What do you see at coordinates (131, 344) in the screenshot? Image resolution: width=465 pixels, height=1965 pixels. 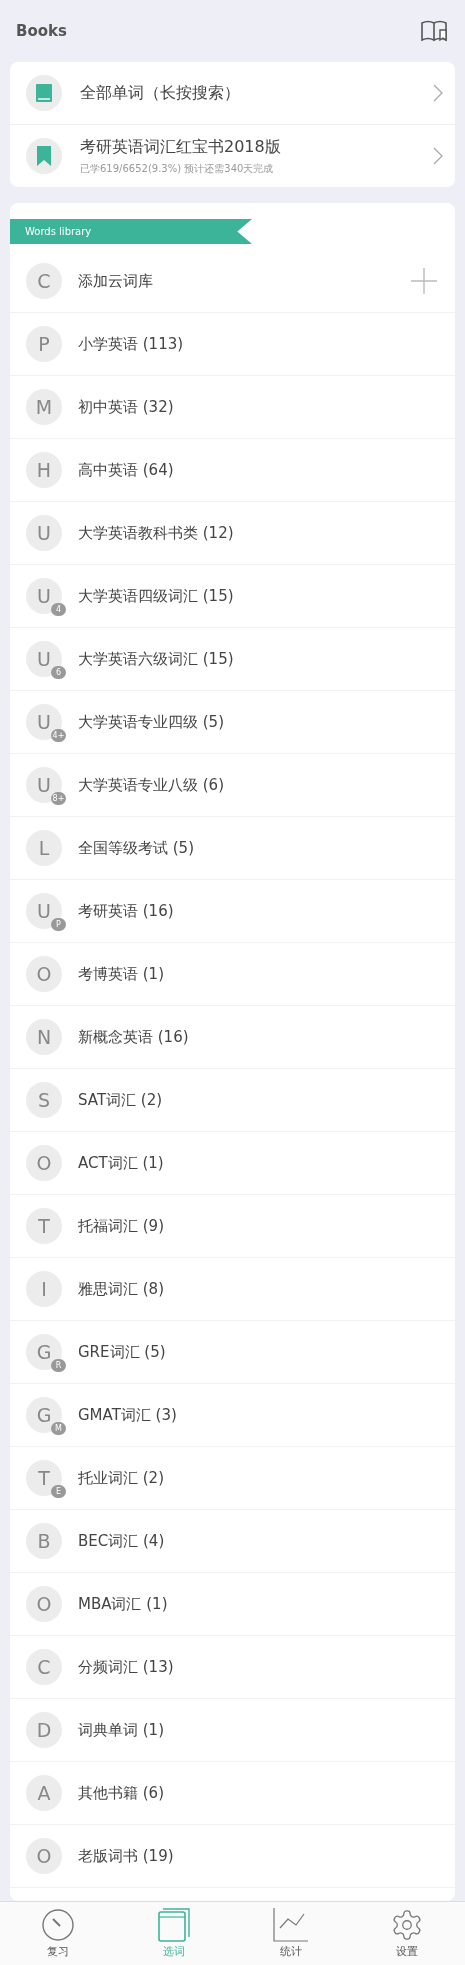 I see `library-name: 小学英语 (113)` at bounding box center [131, 344].